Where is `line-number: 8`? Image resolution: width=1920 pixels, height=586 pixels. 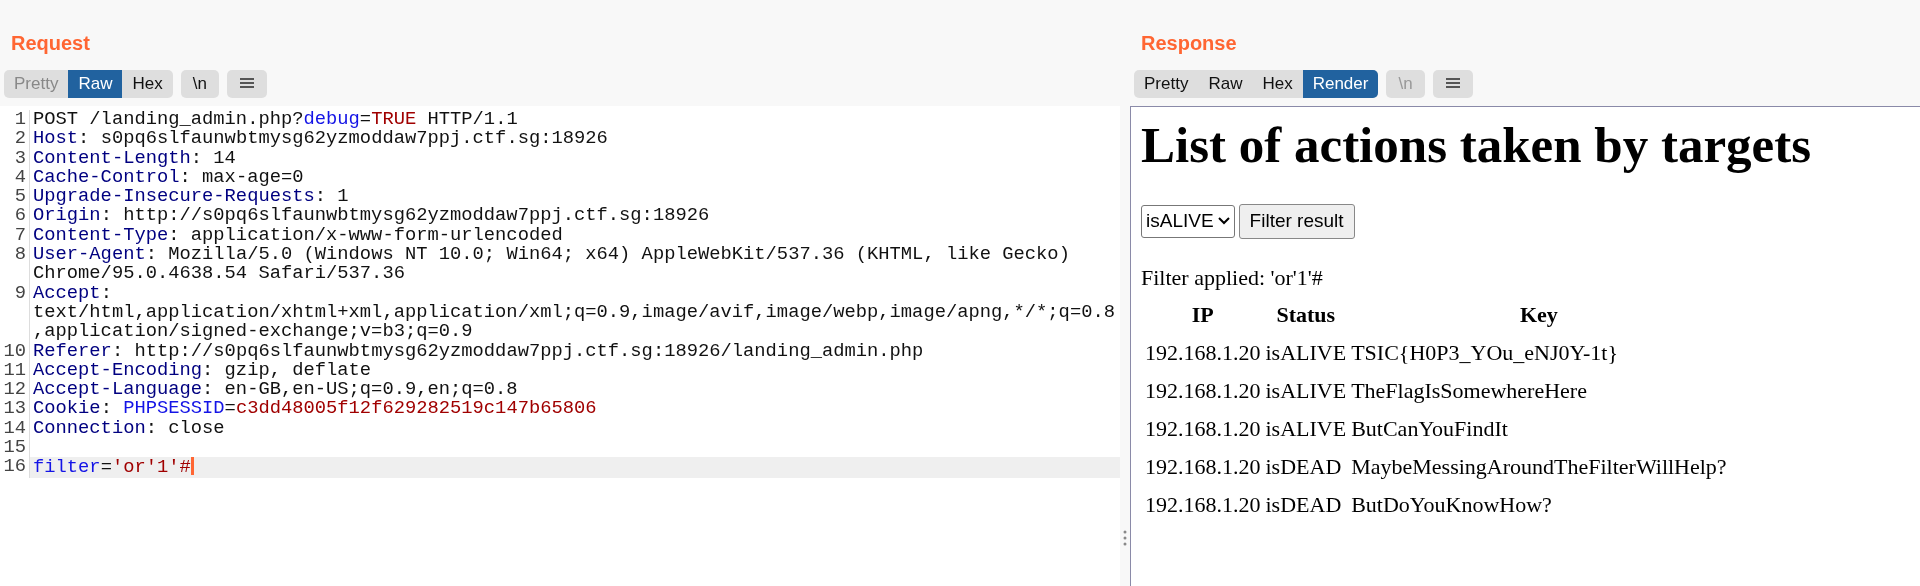
line-number: 8 is located at coordinates (15, 264).